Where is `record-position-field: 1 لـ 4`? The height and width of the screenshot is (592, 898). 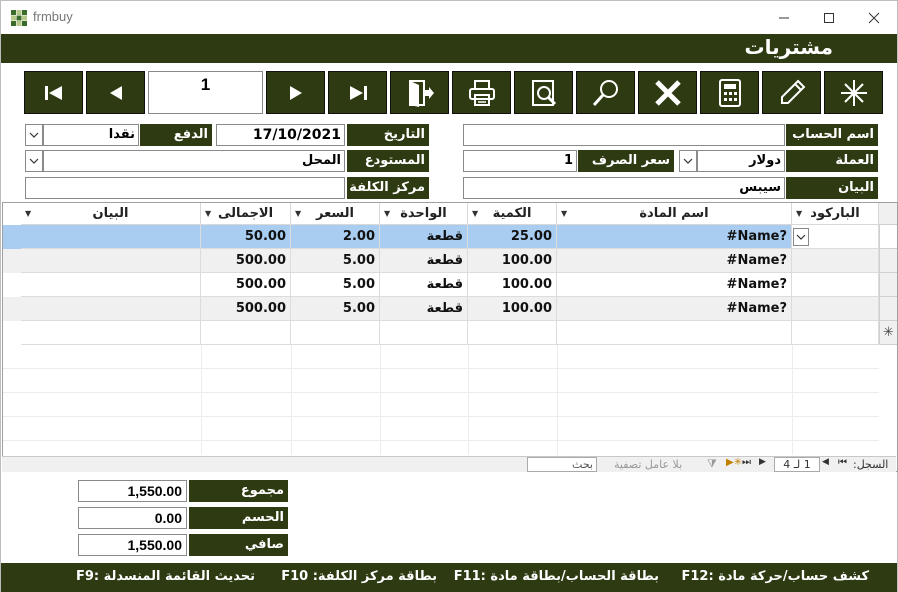
record-position-field: 1 لـ 4 is located at coordinates (797, 464).